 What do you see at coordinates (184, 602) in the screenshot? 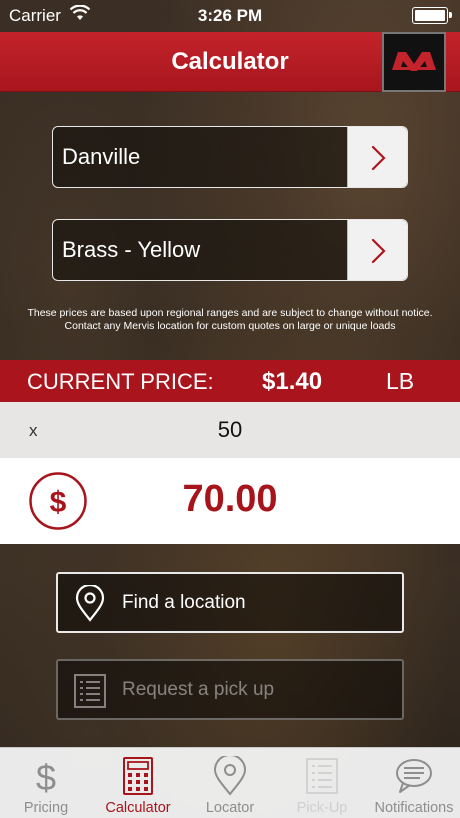
I see `find-location-label: Find a location` at bounding box center [184, 602].